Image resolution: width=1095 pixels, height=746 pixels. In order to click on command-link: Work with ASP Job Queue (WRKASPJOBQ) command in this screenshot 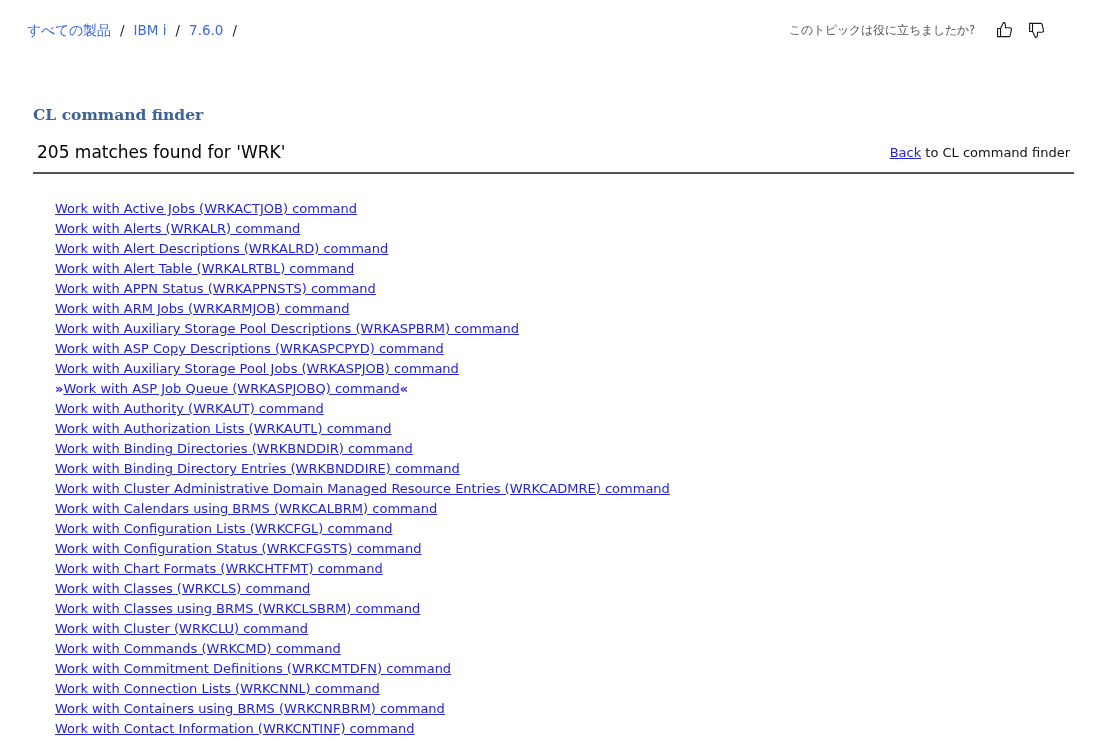, I will do `click(231, 389)`.